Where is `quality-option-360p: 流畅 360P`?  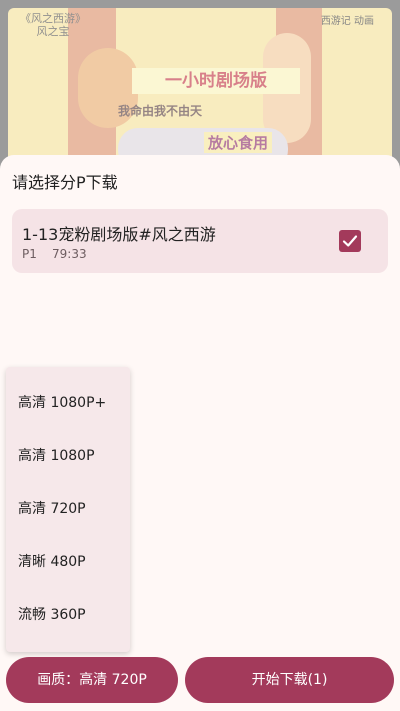
quality-option-360p: 流畅 360P is located at coordinates (68, 615).